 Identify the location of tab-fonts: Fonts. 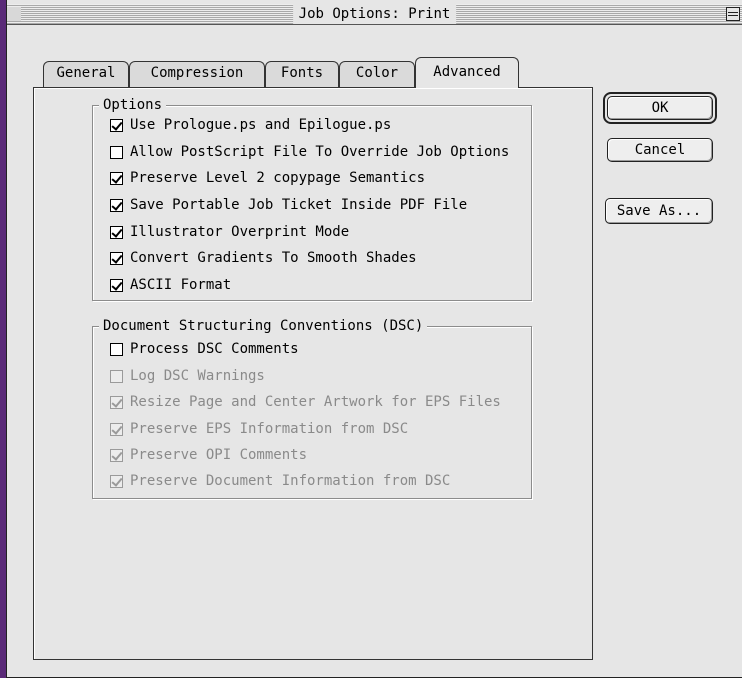
(302, 74).